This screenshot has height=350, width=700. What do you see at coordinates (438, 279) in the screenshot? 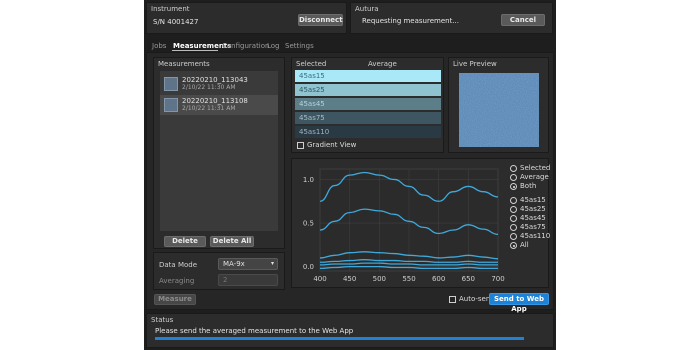
I see `x-tick-label: 600` at bounding box center [438, 279].